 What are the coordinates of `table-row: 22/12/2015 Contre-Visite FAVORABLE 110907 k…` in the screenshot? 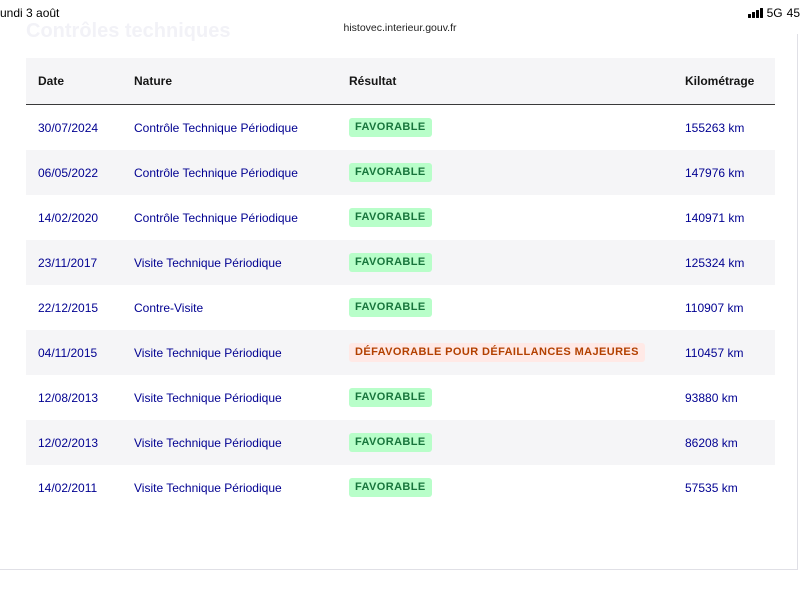 It's located at (400, 307).